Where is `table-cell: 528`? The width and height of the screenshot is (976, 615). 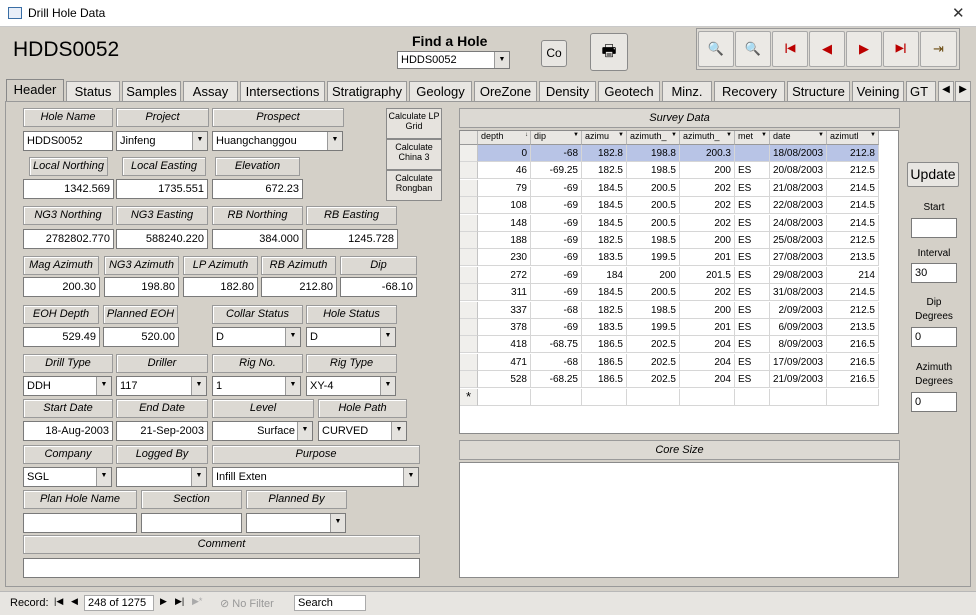 table-cell: 528 is located at coordinates (504, 380).